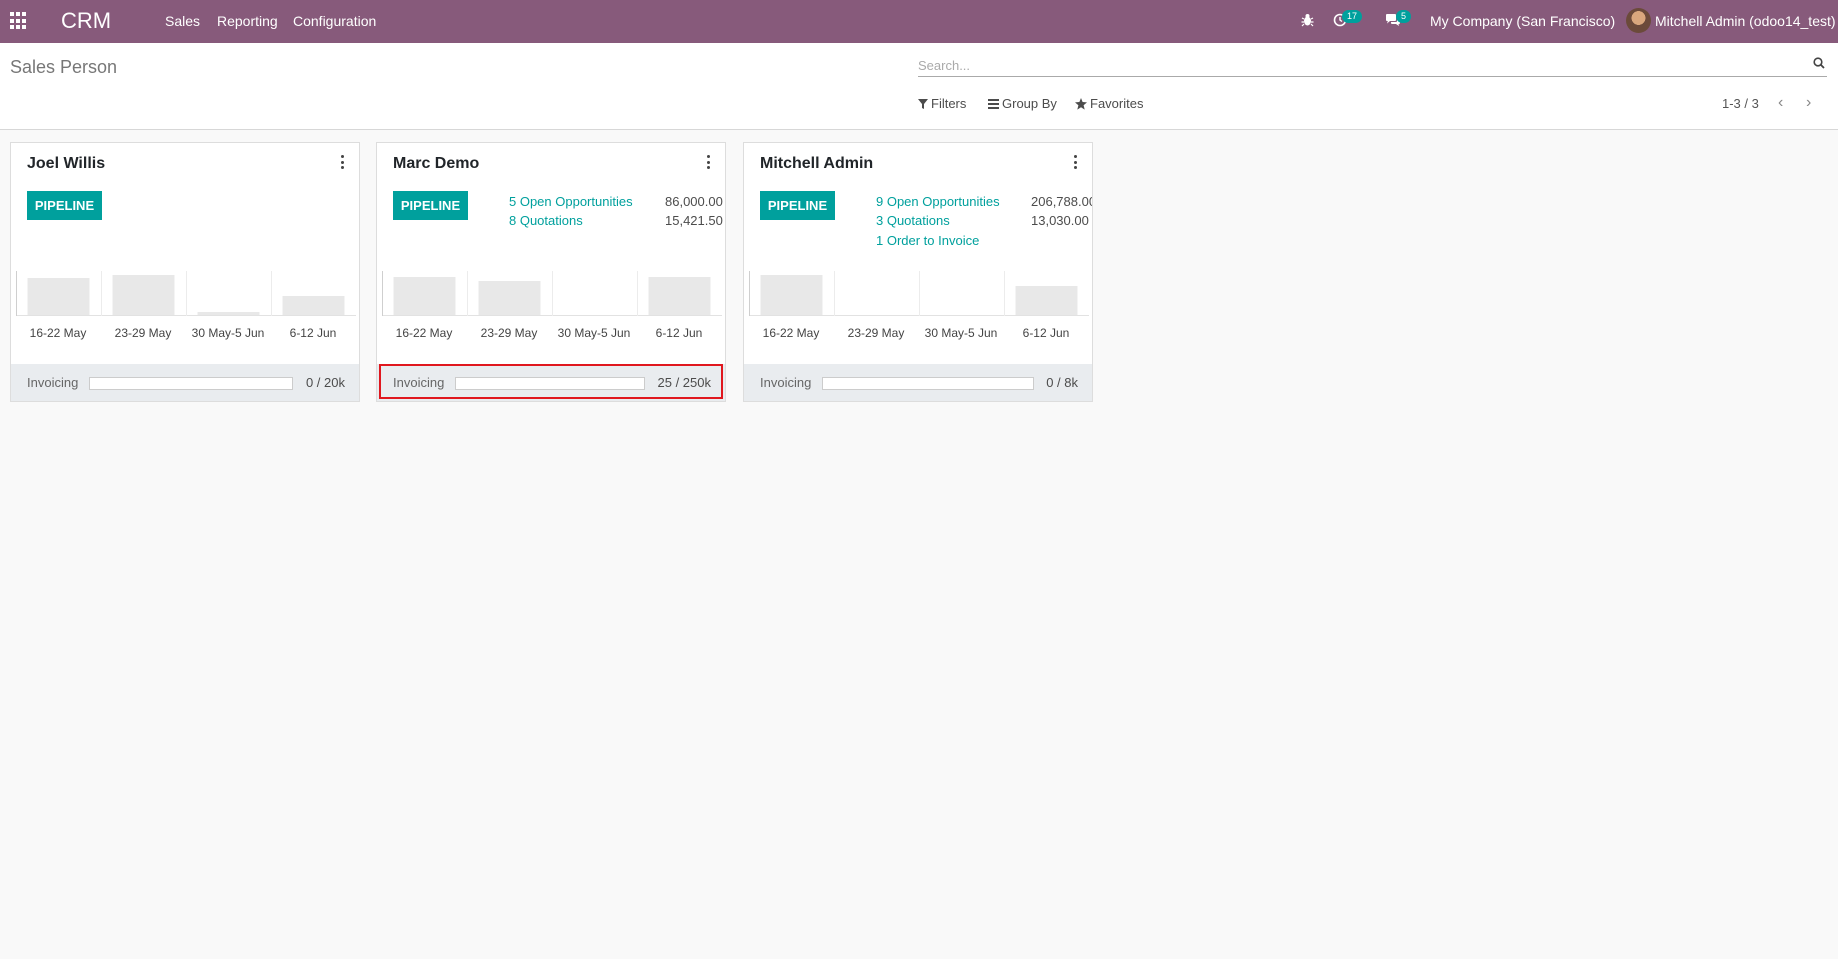 The height and width of the screenshot is (959, 1838). What do you see at coordinates (993, 103) in the screenshot?
I see `bars-icon` at bounding box center [993, 103].